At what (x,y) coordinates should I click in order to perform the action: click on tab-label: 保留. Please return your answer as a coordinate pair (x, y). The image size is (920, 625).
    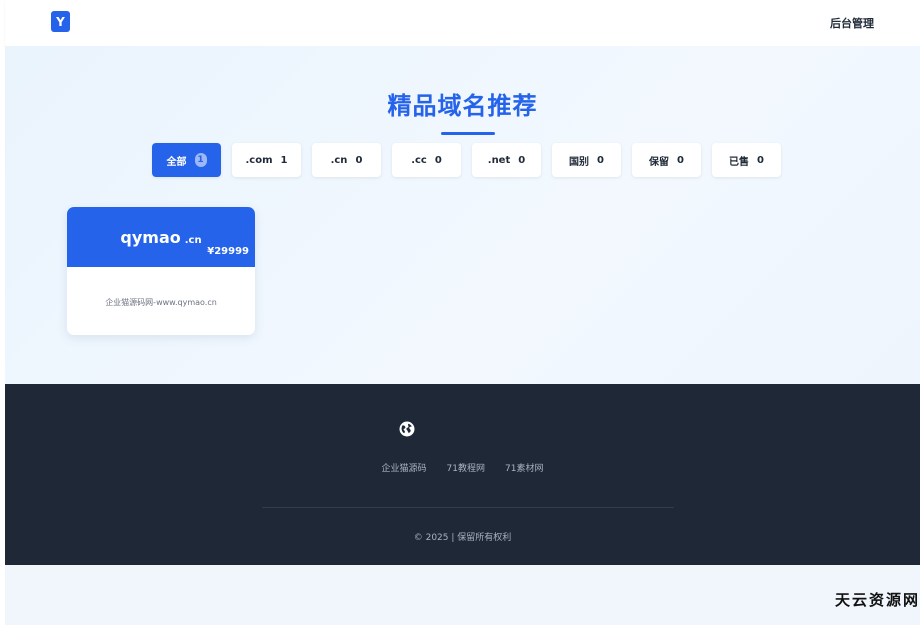
    Looking at the image, I should click on (659, 162).